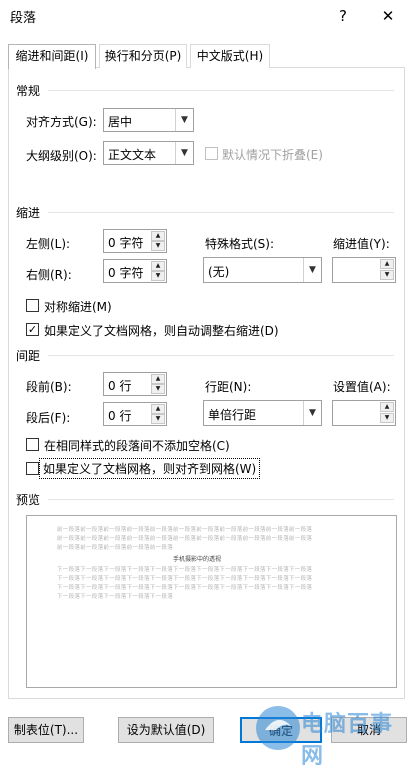 The width and height of the screenshot is (413, 770). I want to click on tab-label: 中文版式(H), so click(230, 56).